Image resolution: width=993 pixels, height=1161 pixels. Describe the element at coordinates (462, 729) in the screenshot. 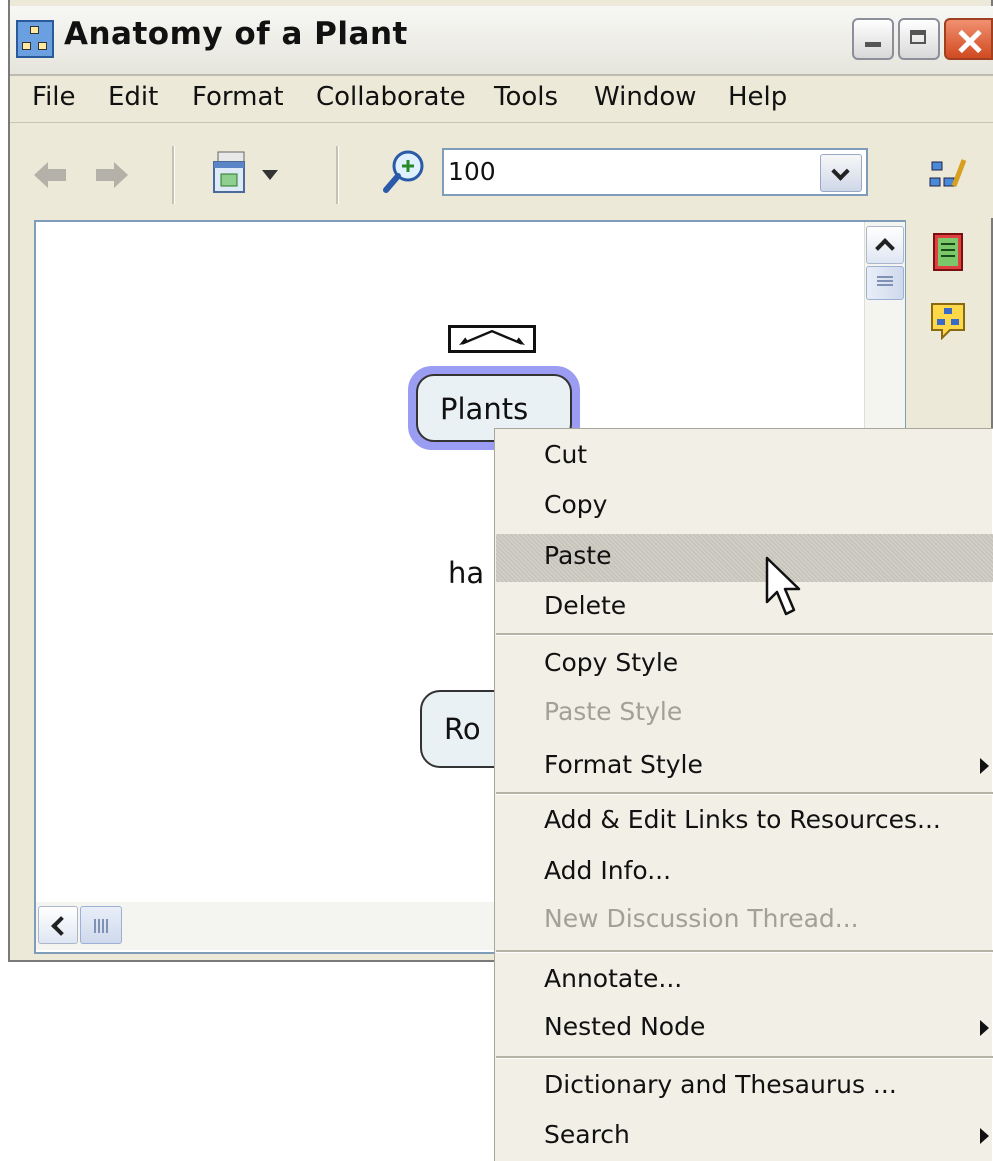

I see `concept-node-label: Ro` at that location.